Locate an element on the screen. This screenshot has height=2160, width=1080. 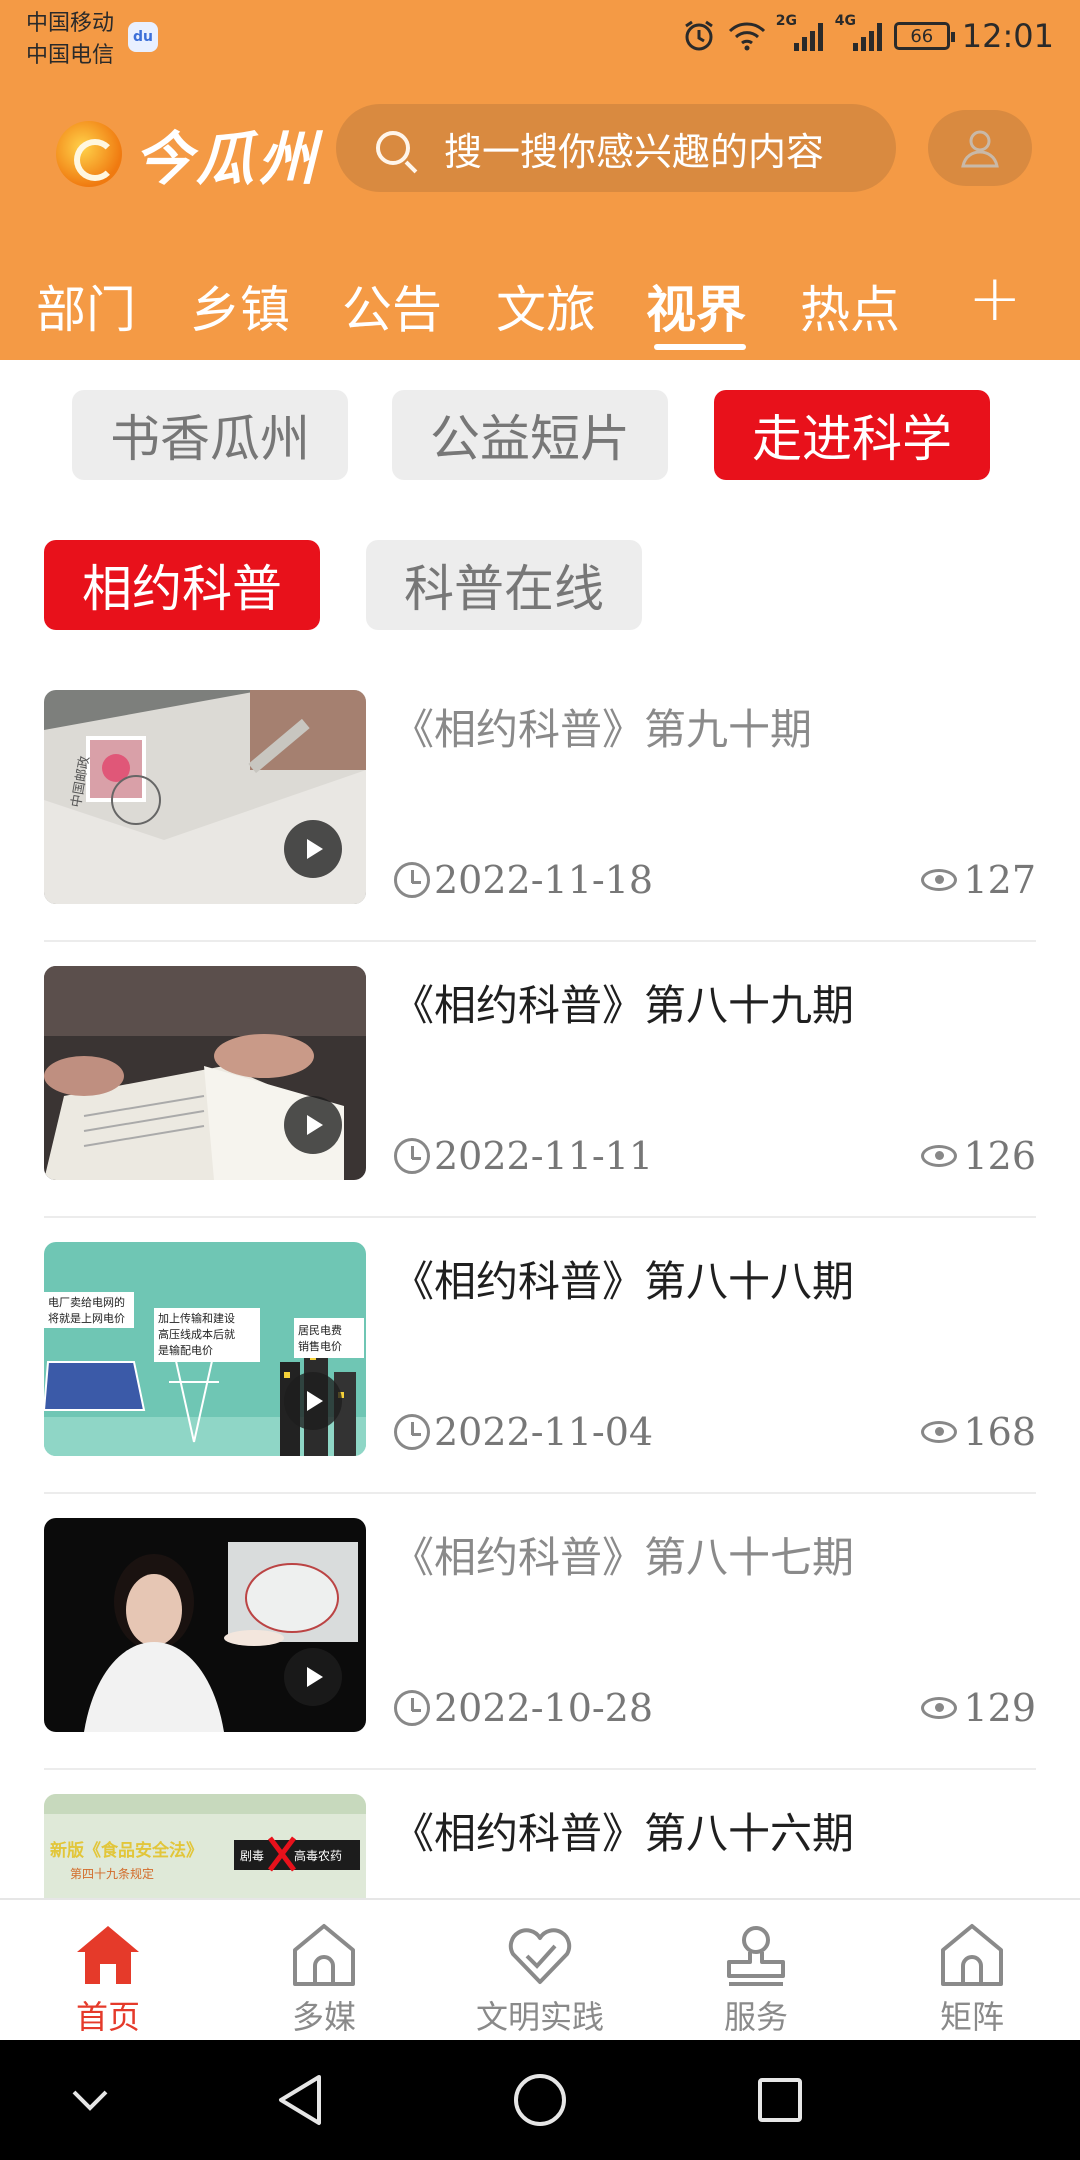
video-thumbnail: 新版《食品安全法》 第四十九条规定 剧毒 高毒农药 is located at coordinates (205, 1846).